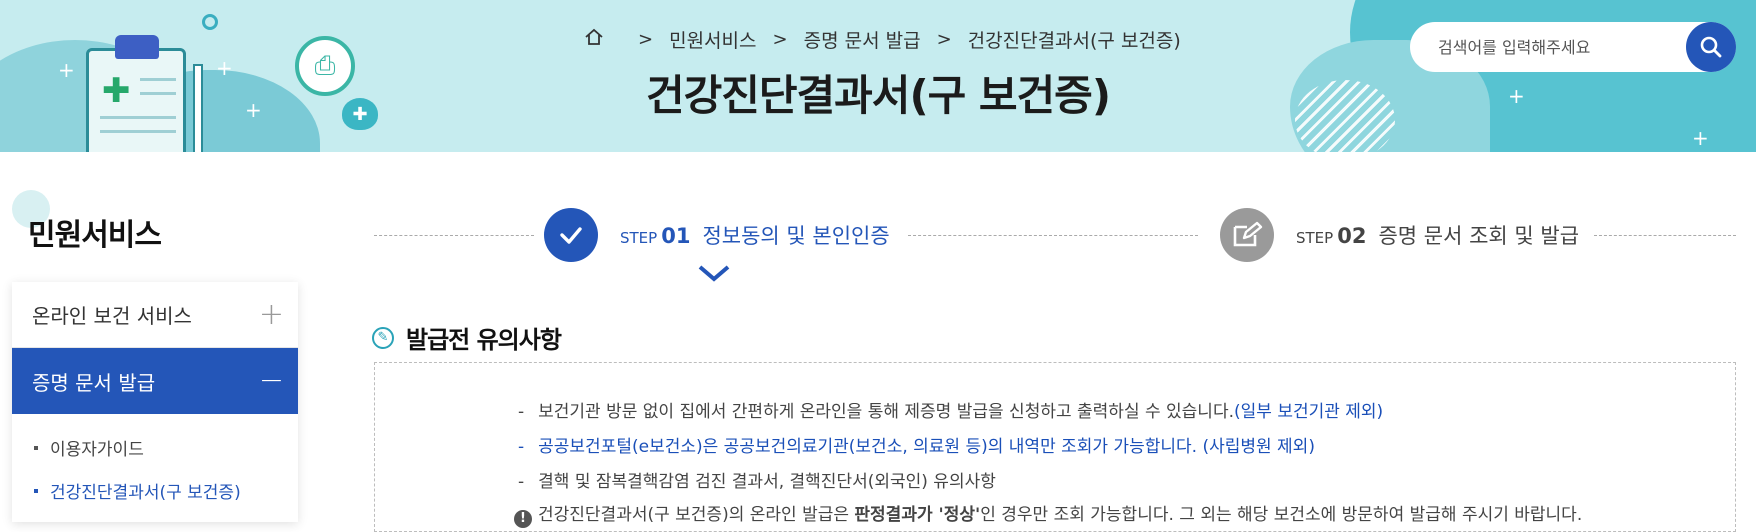 Image resolution: width=1756 pixels, height=532 pixels. Describe the element at coordinates (484, 340) in the screenshot. I see `notice-title: 발급전 유의사항` at that location.